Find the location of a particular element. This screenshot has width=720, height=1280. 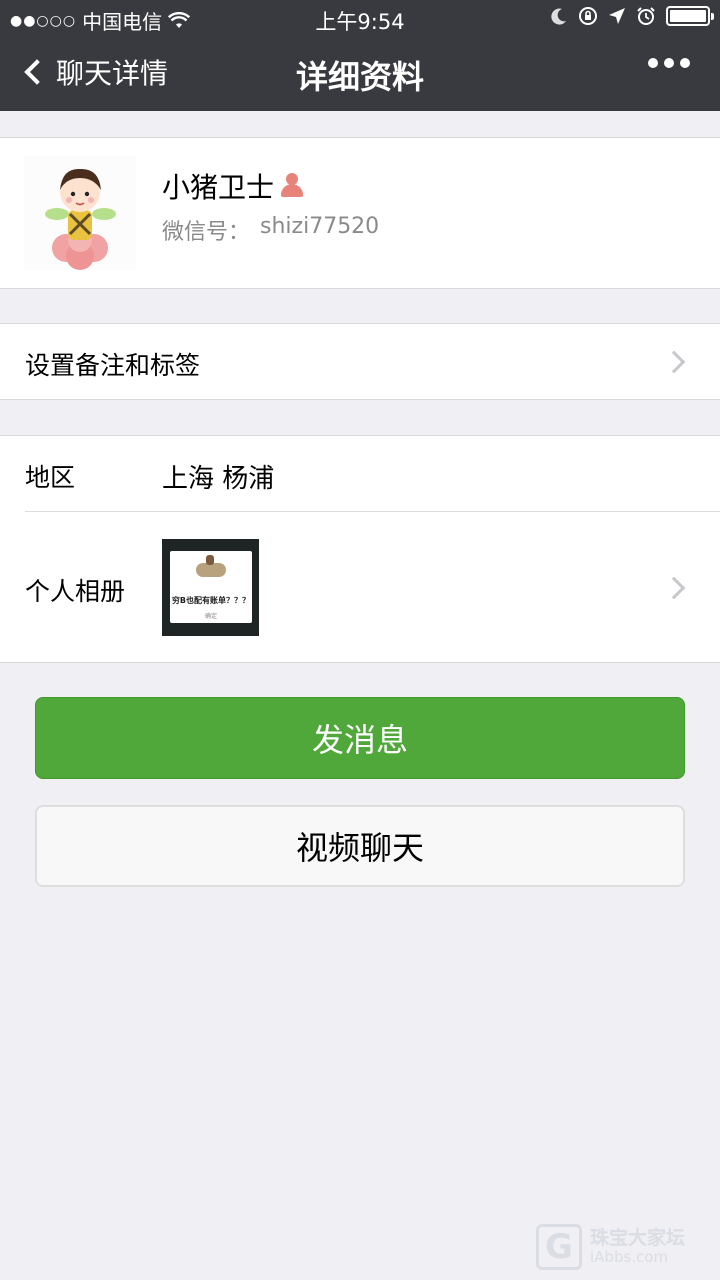

region-label: 地区 is located at coordinates (50, 477).